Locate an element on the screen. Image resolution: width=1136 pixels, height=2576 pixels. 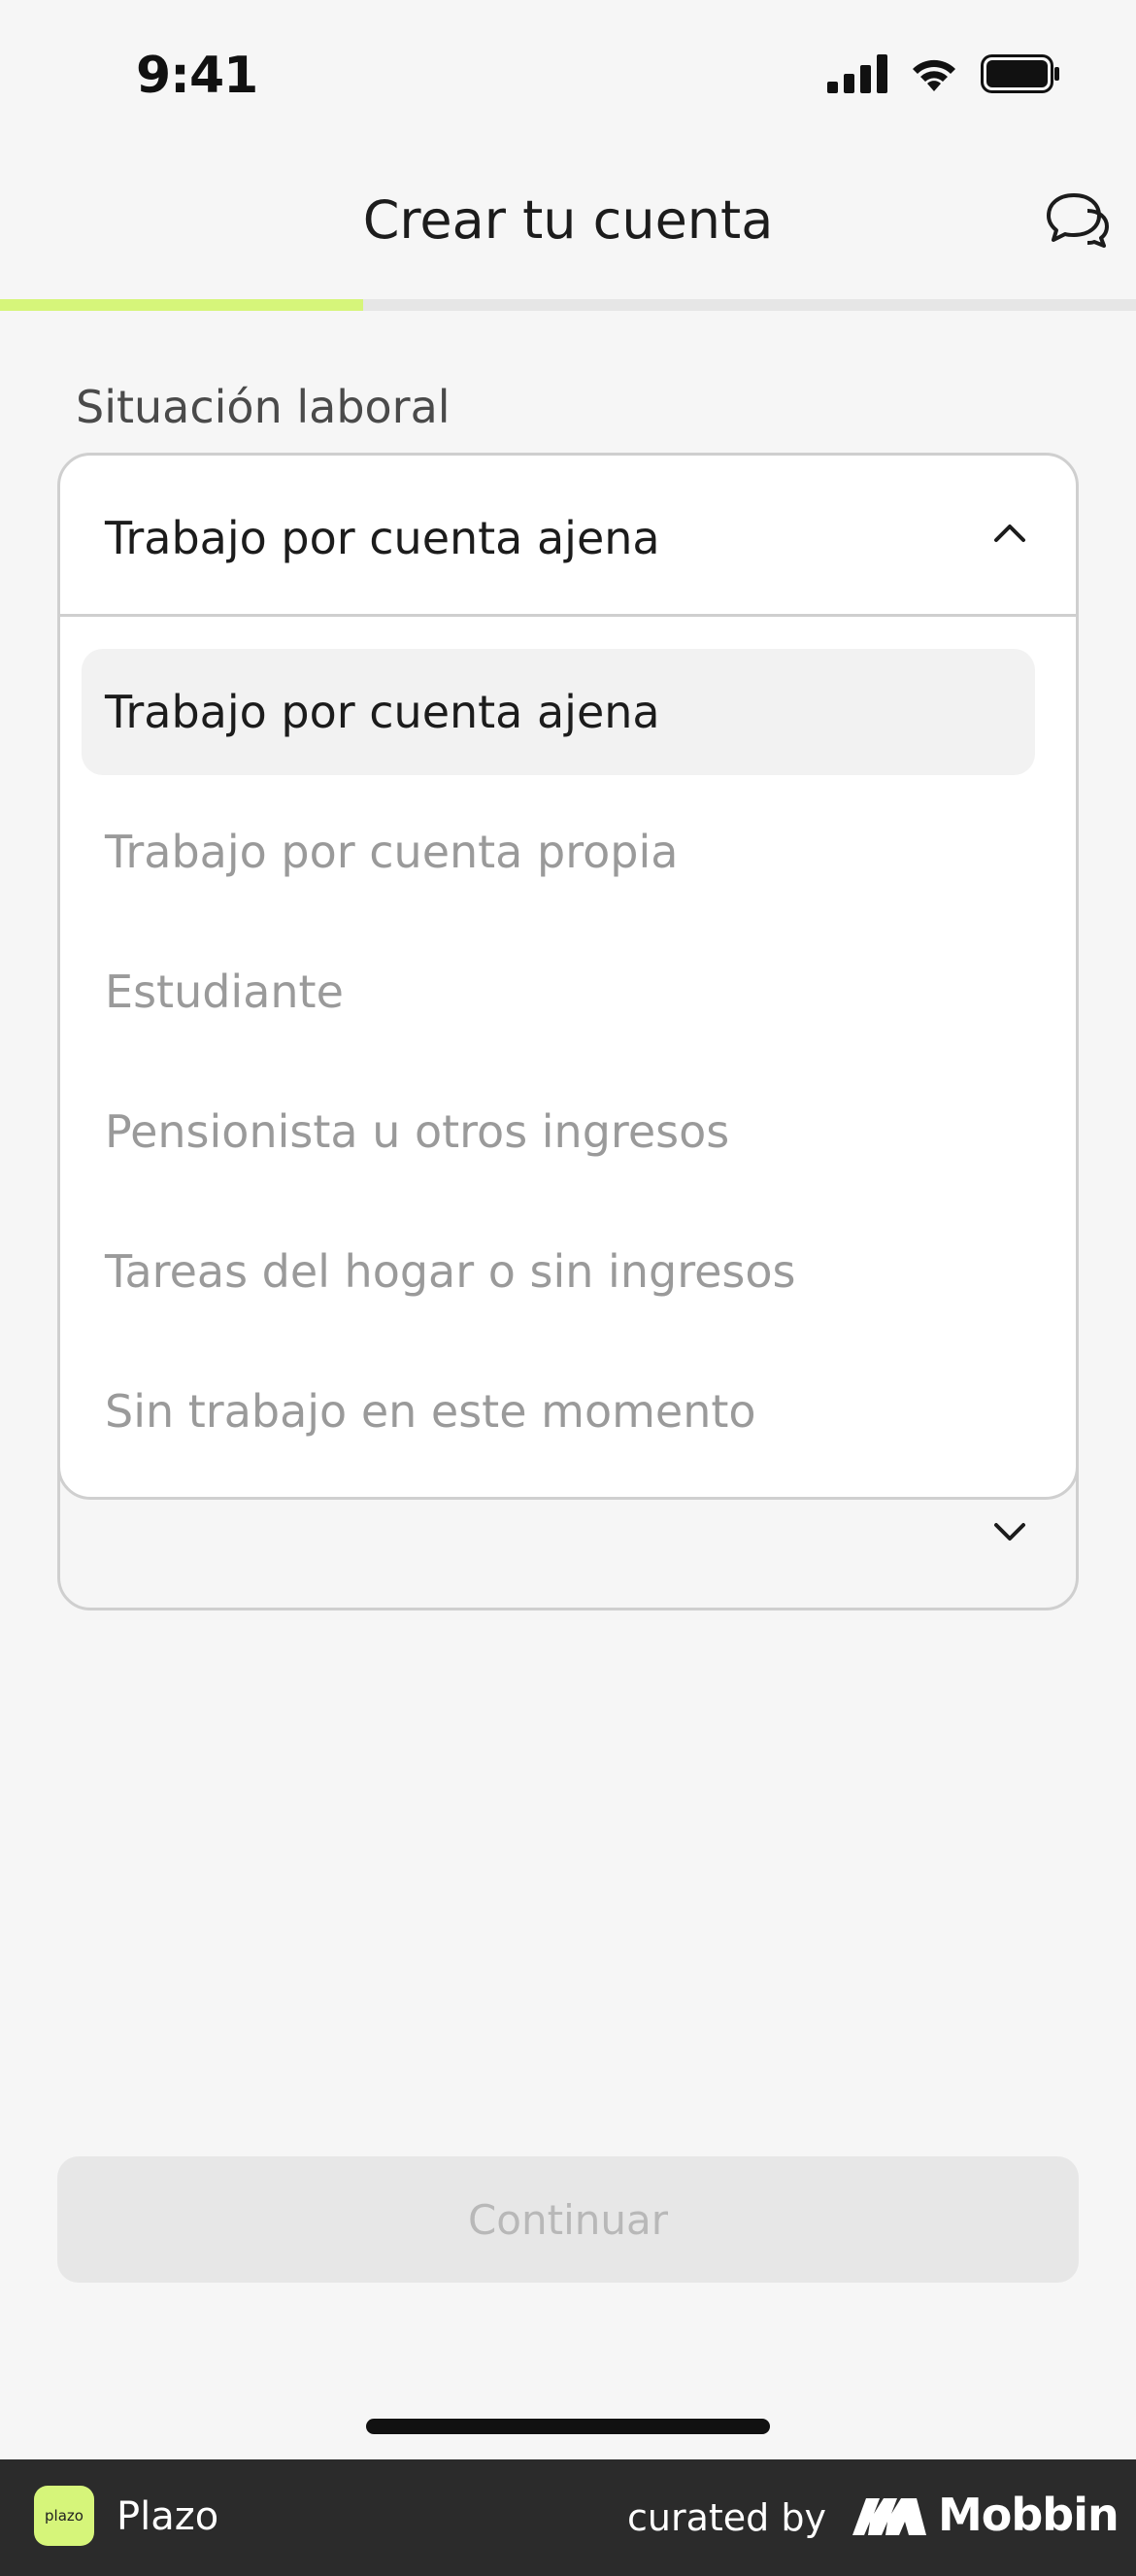
dropdown-option-tareas-hogar: Tareas del hogar o sin ingresos is located at coordinates (558, 1271).